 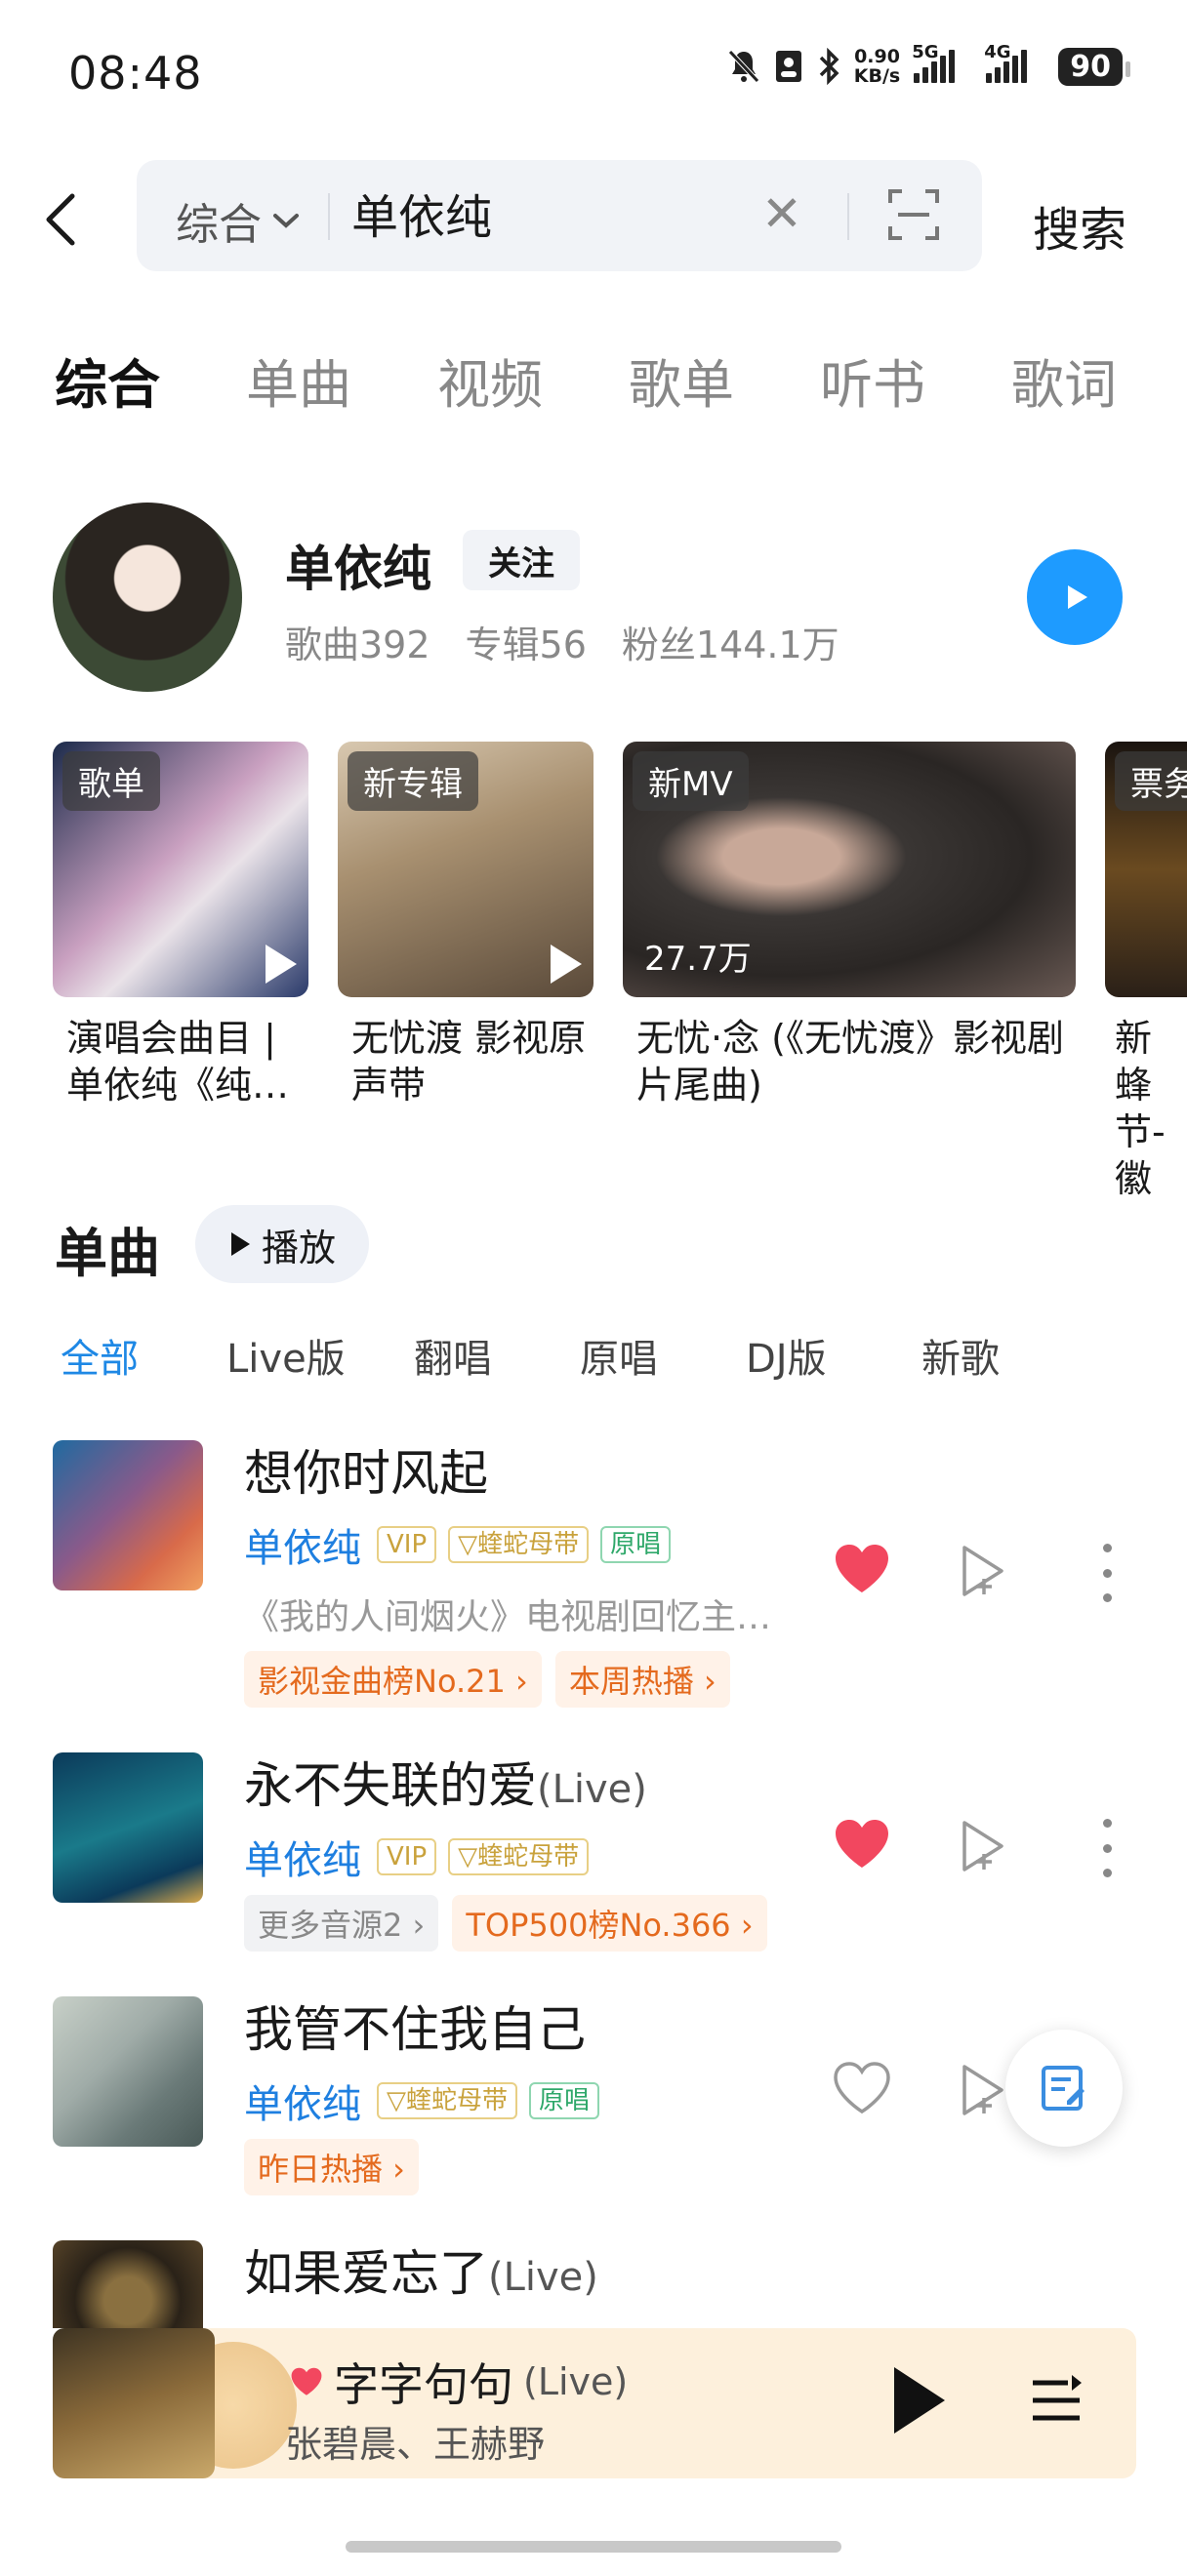 I want to click on tab-videos: 视频, so click(x=533, y=380).